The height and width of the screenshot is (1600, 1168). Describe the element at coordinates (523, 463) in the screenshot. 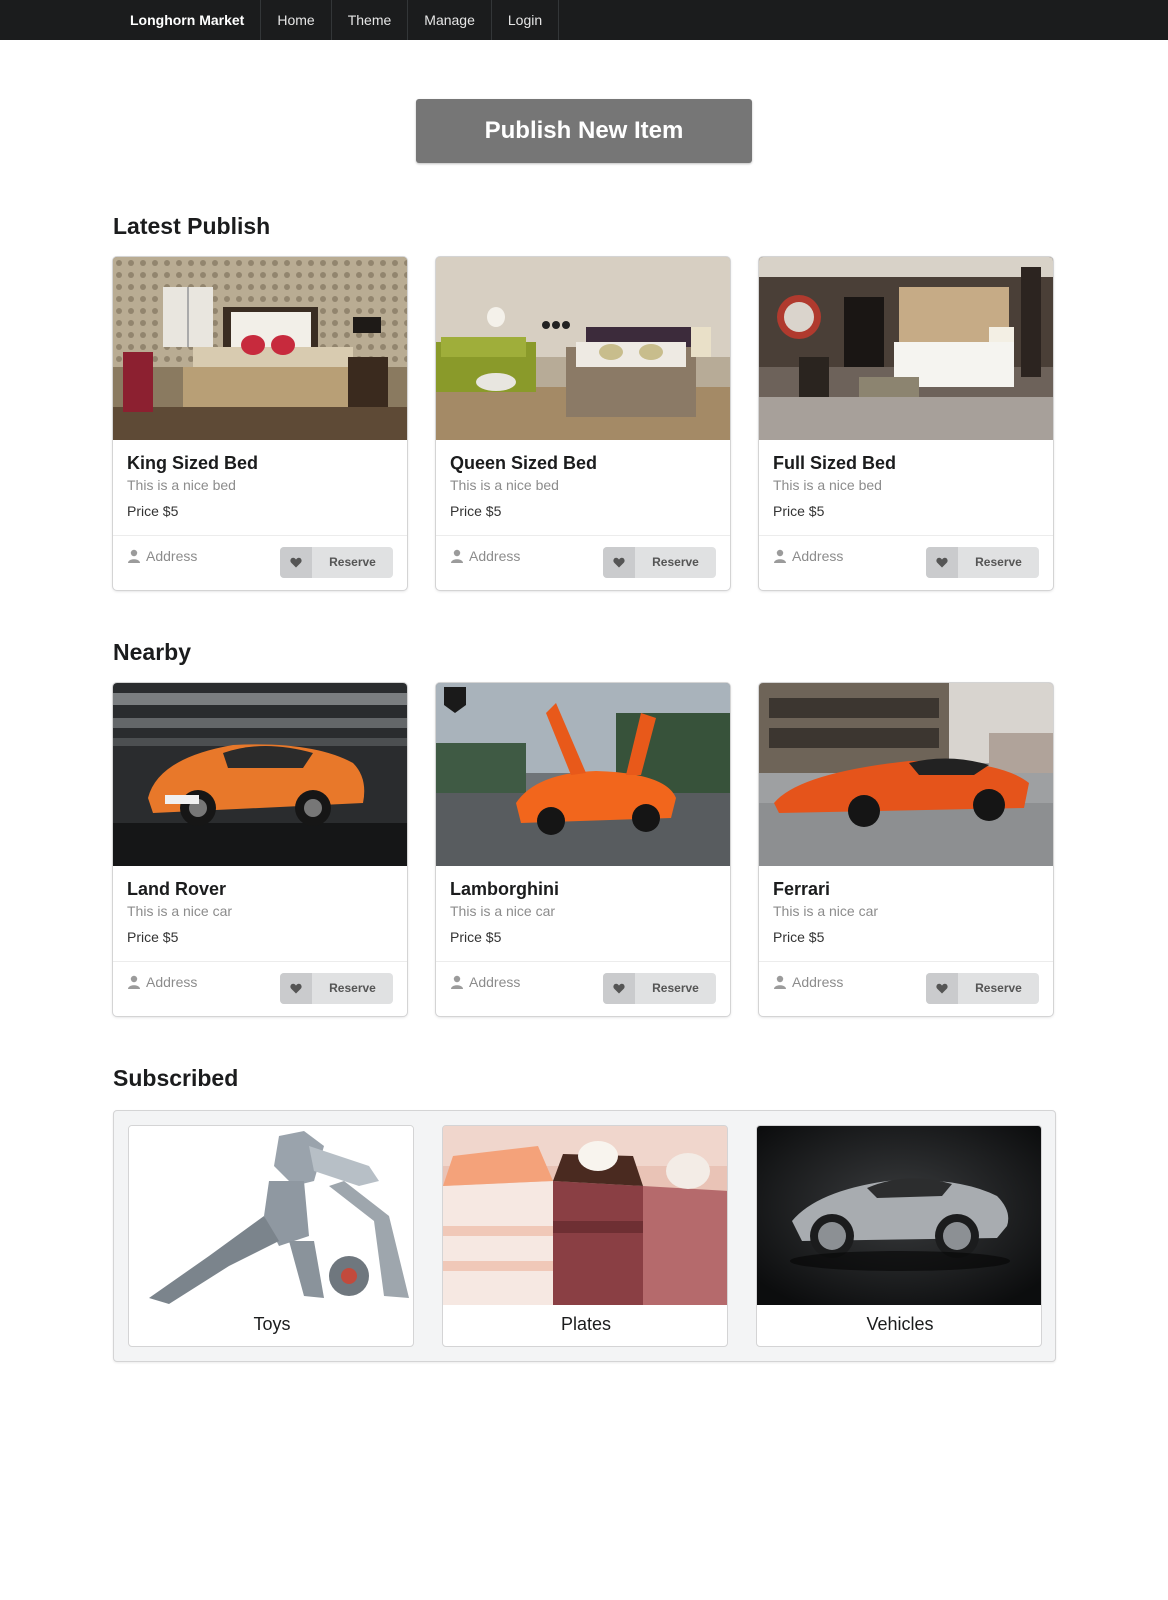

I see `item-title: Queen Sized Bed` at that location.